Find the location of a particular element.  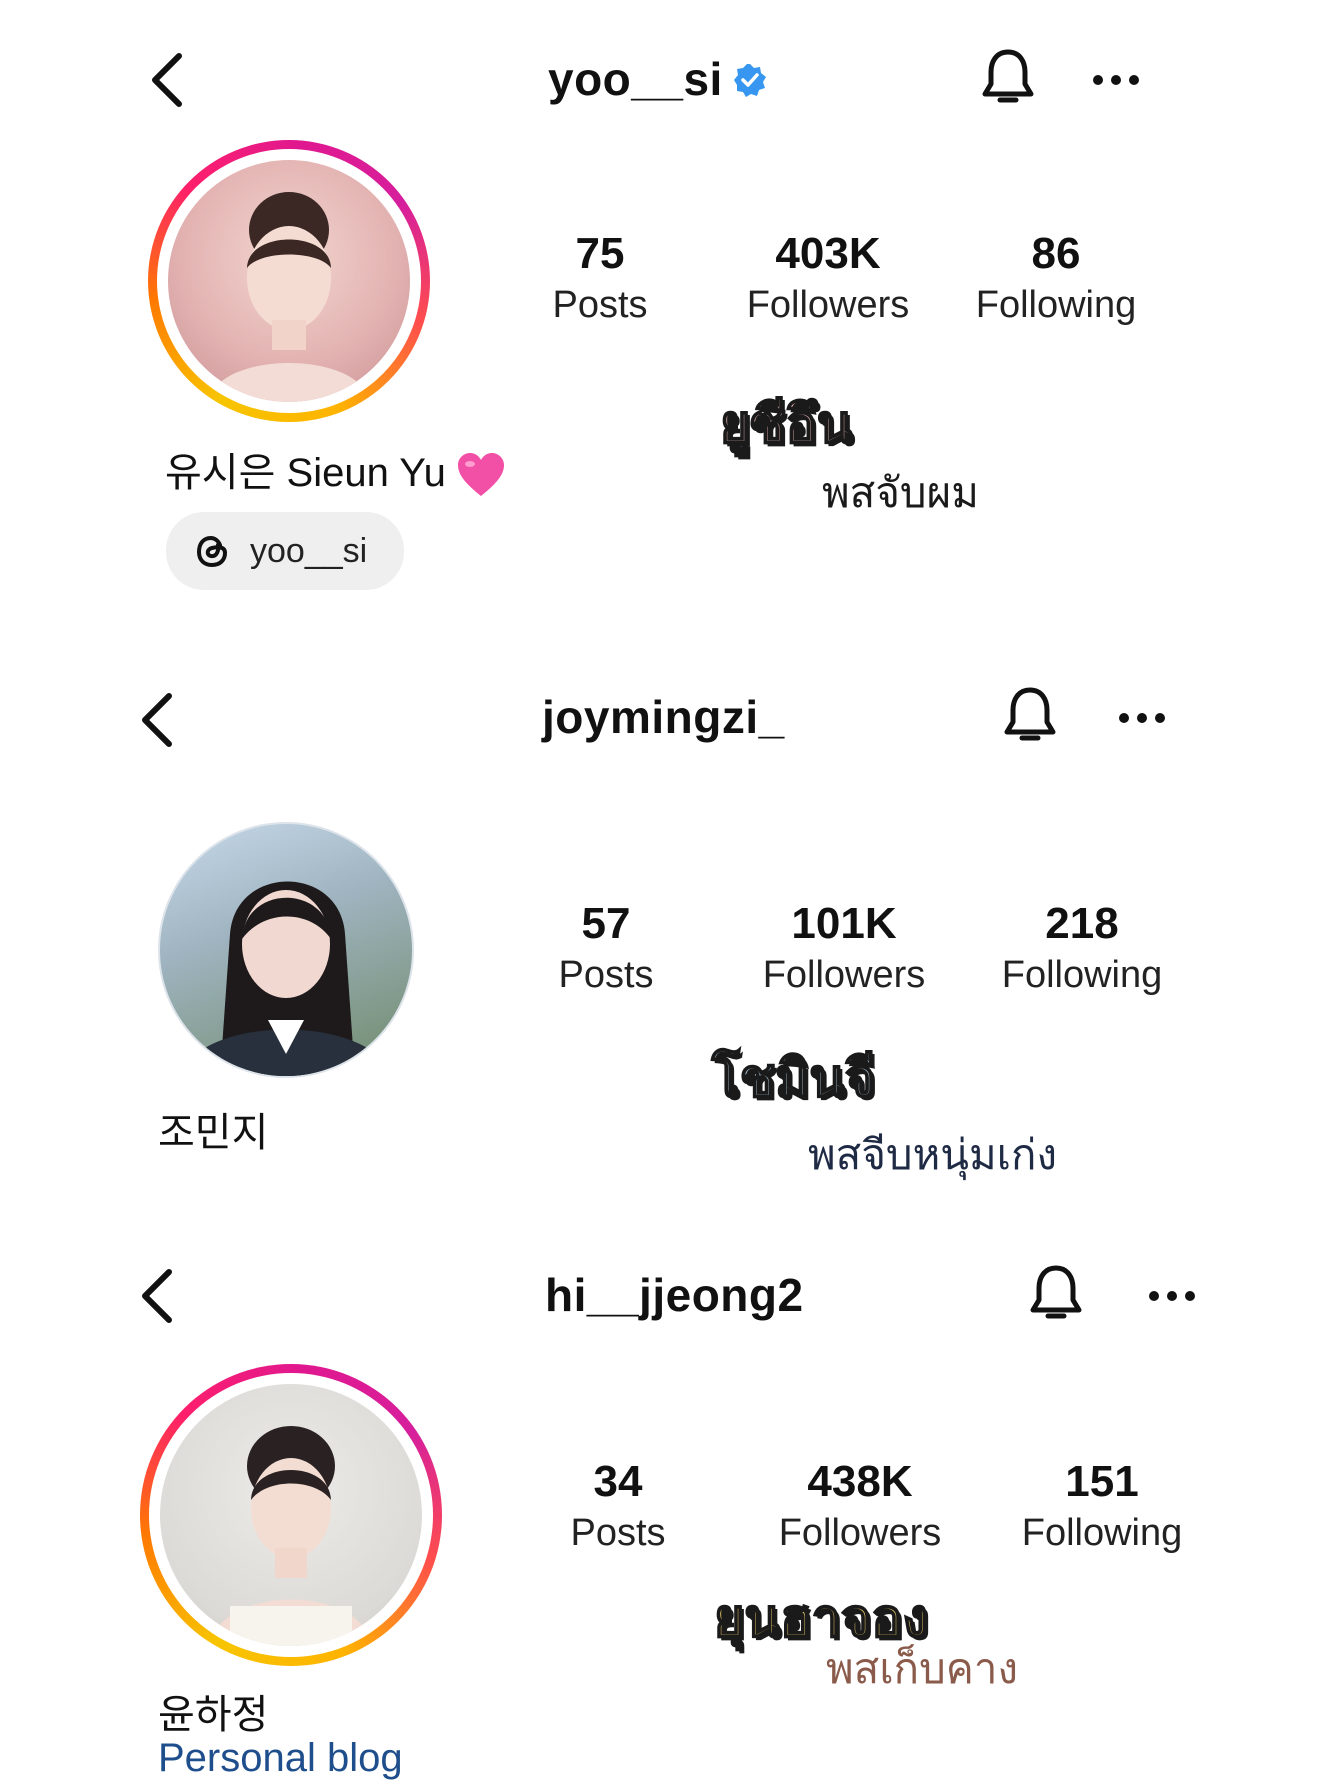

full-name: 유시은 Sieun Yu is located at coordinates (335, 469).